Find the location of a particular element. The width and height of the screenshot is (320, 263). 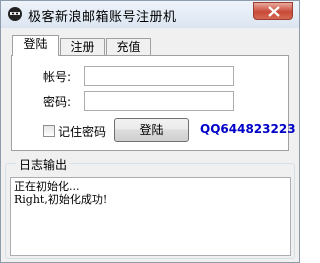

log-line: Right,初始化成功! is located at coordinates (61, 199).